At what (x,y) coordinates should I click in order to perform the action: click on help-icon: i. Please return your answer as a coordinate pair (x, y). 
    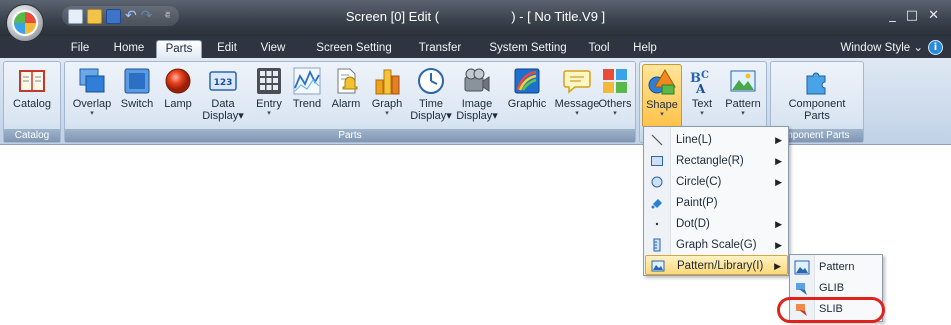
    Looking at the image, I should click on (935, 47).